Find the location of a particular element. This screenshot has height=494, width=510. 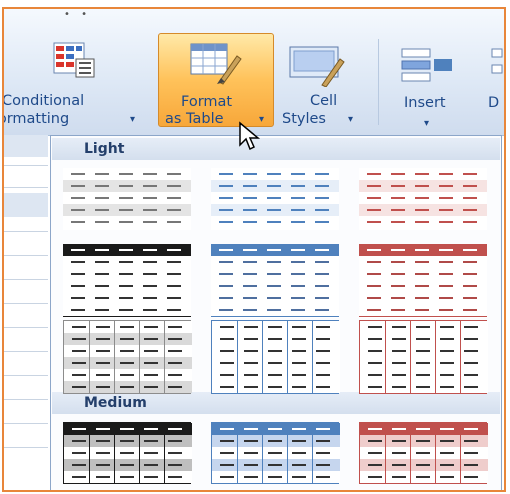

conditional-formatting-line1: Conditional is located at coordinates (43, 101).